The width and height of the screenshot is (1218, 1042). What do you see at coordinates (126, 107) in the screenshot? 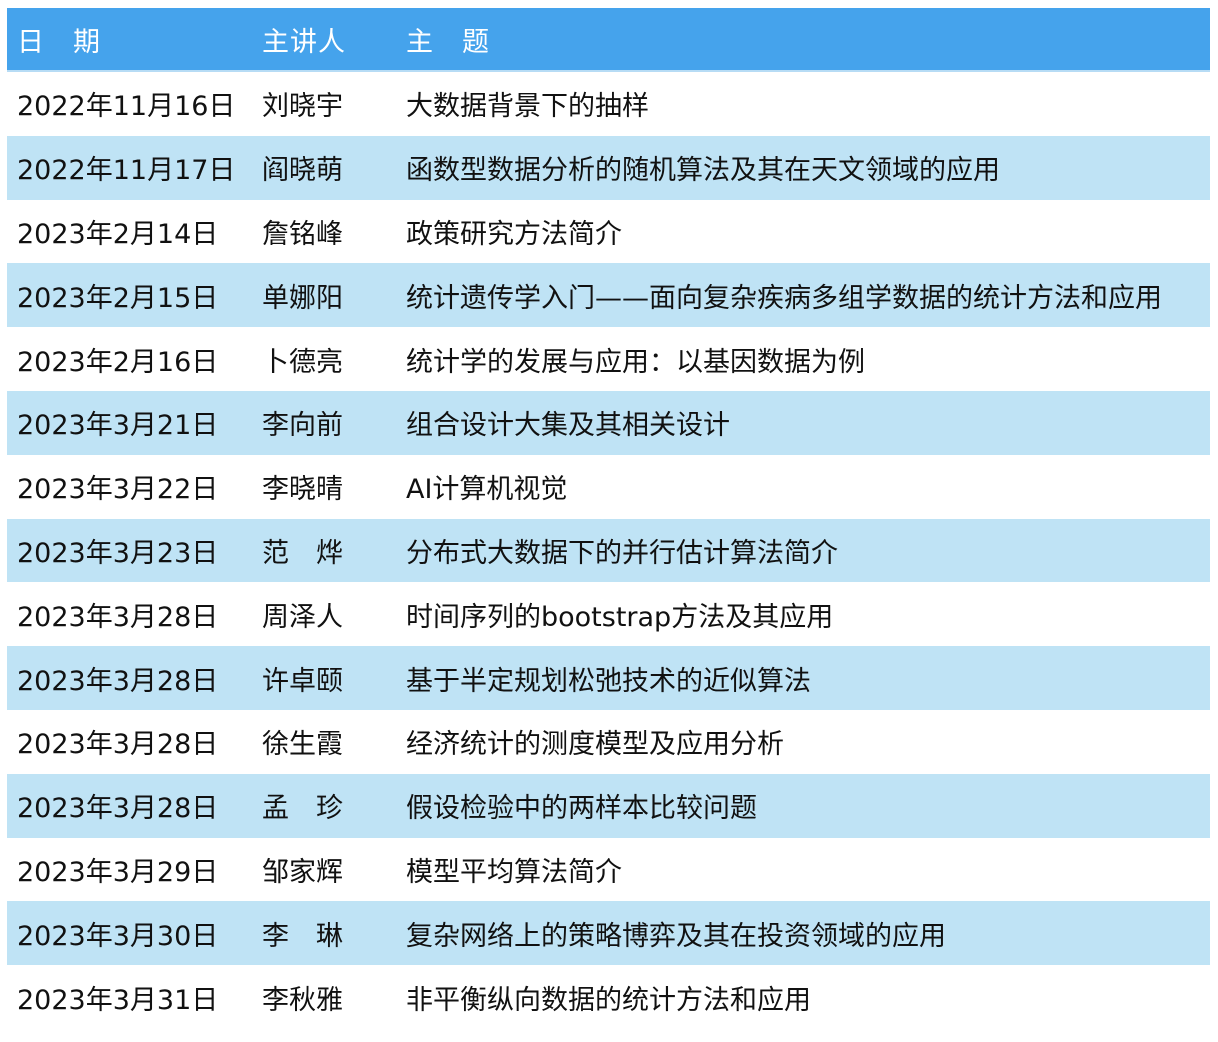
I see `date-cell: 2022年11月16日` at bounding box center [126, 107].